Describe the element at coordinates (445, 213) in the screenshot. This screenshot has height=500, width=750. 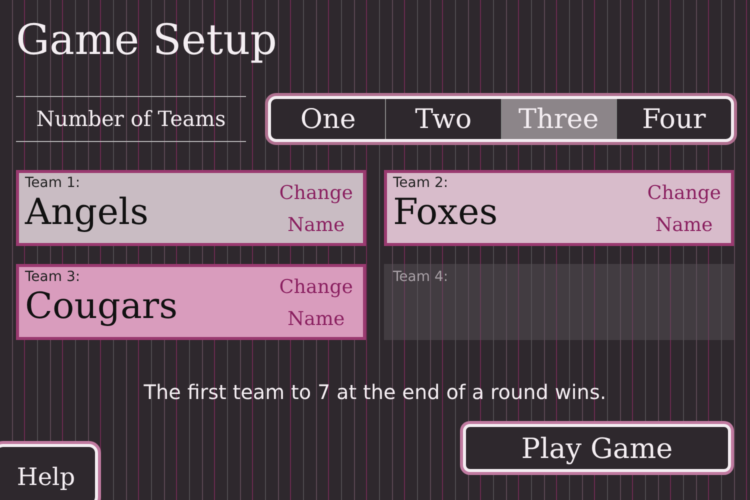
I see `team-name: Foxes` at that location.